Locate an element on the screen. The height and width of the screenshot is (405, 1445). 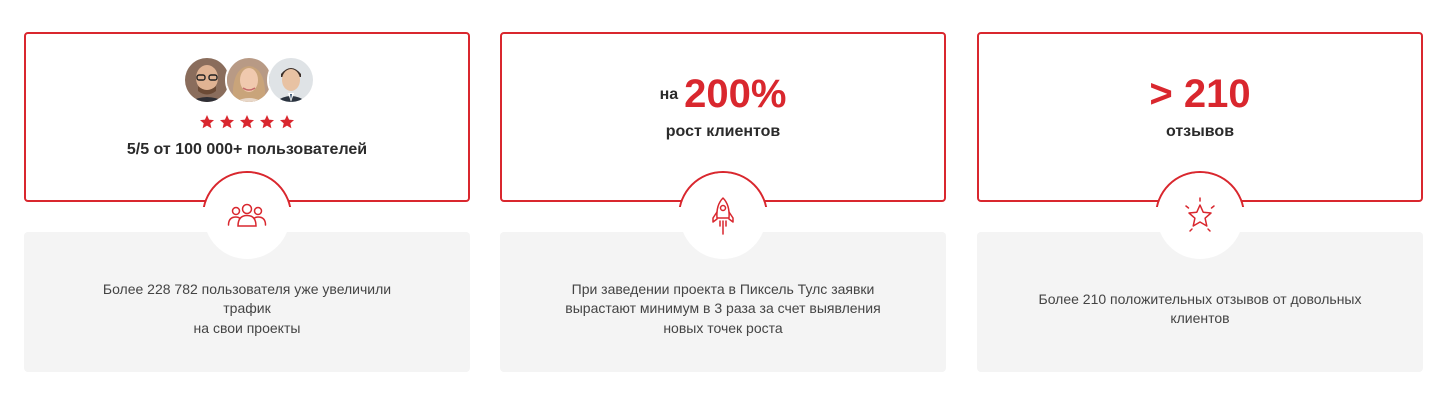
stat-line: > 210 is located at coordinates (1200, 98).